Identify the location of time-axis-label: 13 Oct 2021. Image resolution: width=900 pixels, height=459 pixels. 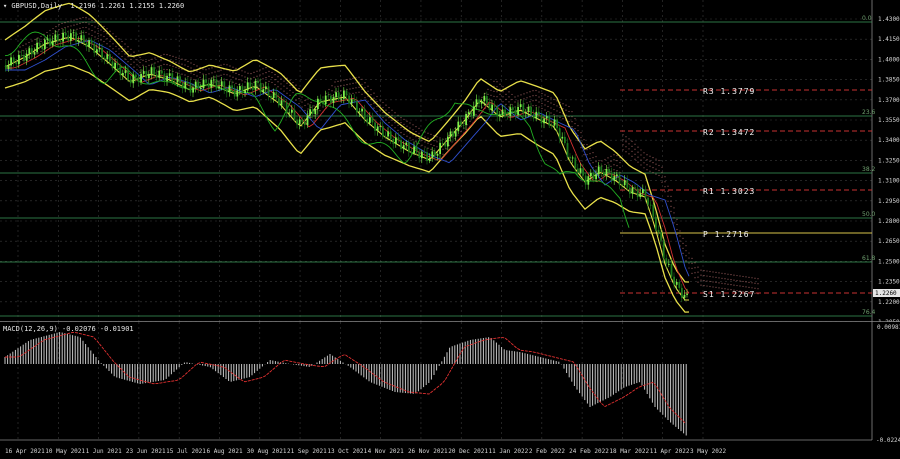
(347, 451).